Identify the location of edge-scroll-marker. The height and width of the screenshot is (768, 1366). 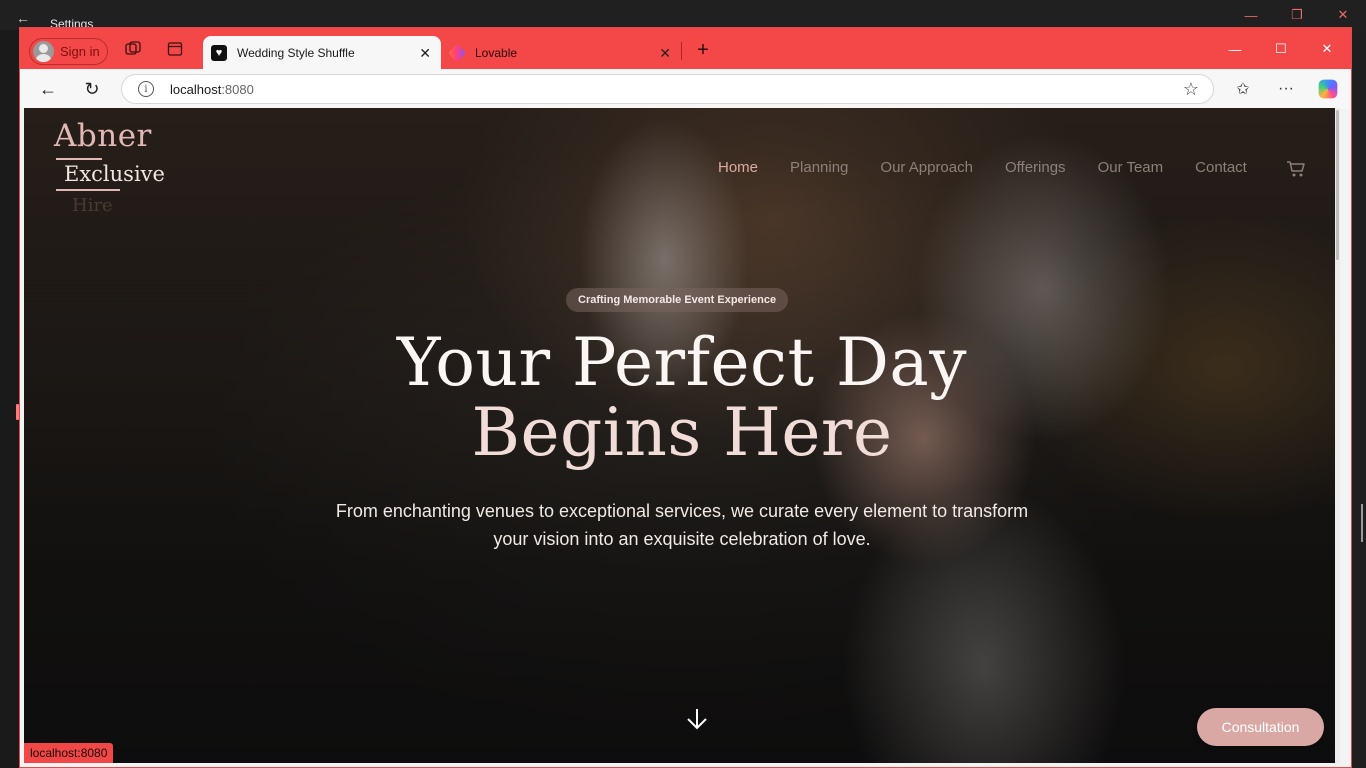
(1362, 523).